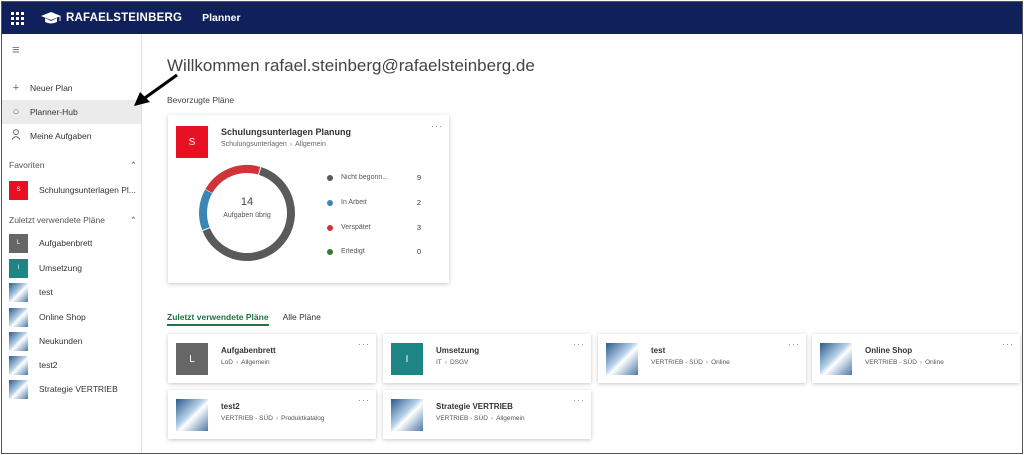 This screenshot has height=455, width=1024. I want to click on plan-group: LoD, so click(227, 362).